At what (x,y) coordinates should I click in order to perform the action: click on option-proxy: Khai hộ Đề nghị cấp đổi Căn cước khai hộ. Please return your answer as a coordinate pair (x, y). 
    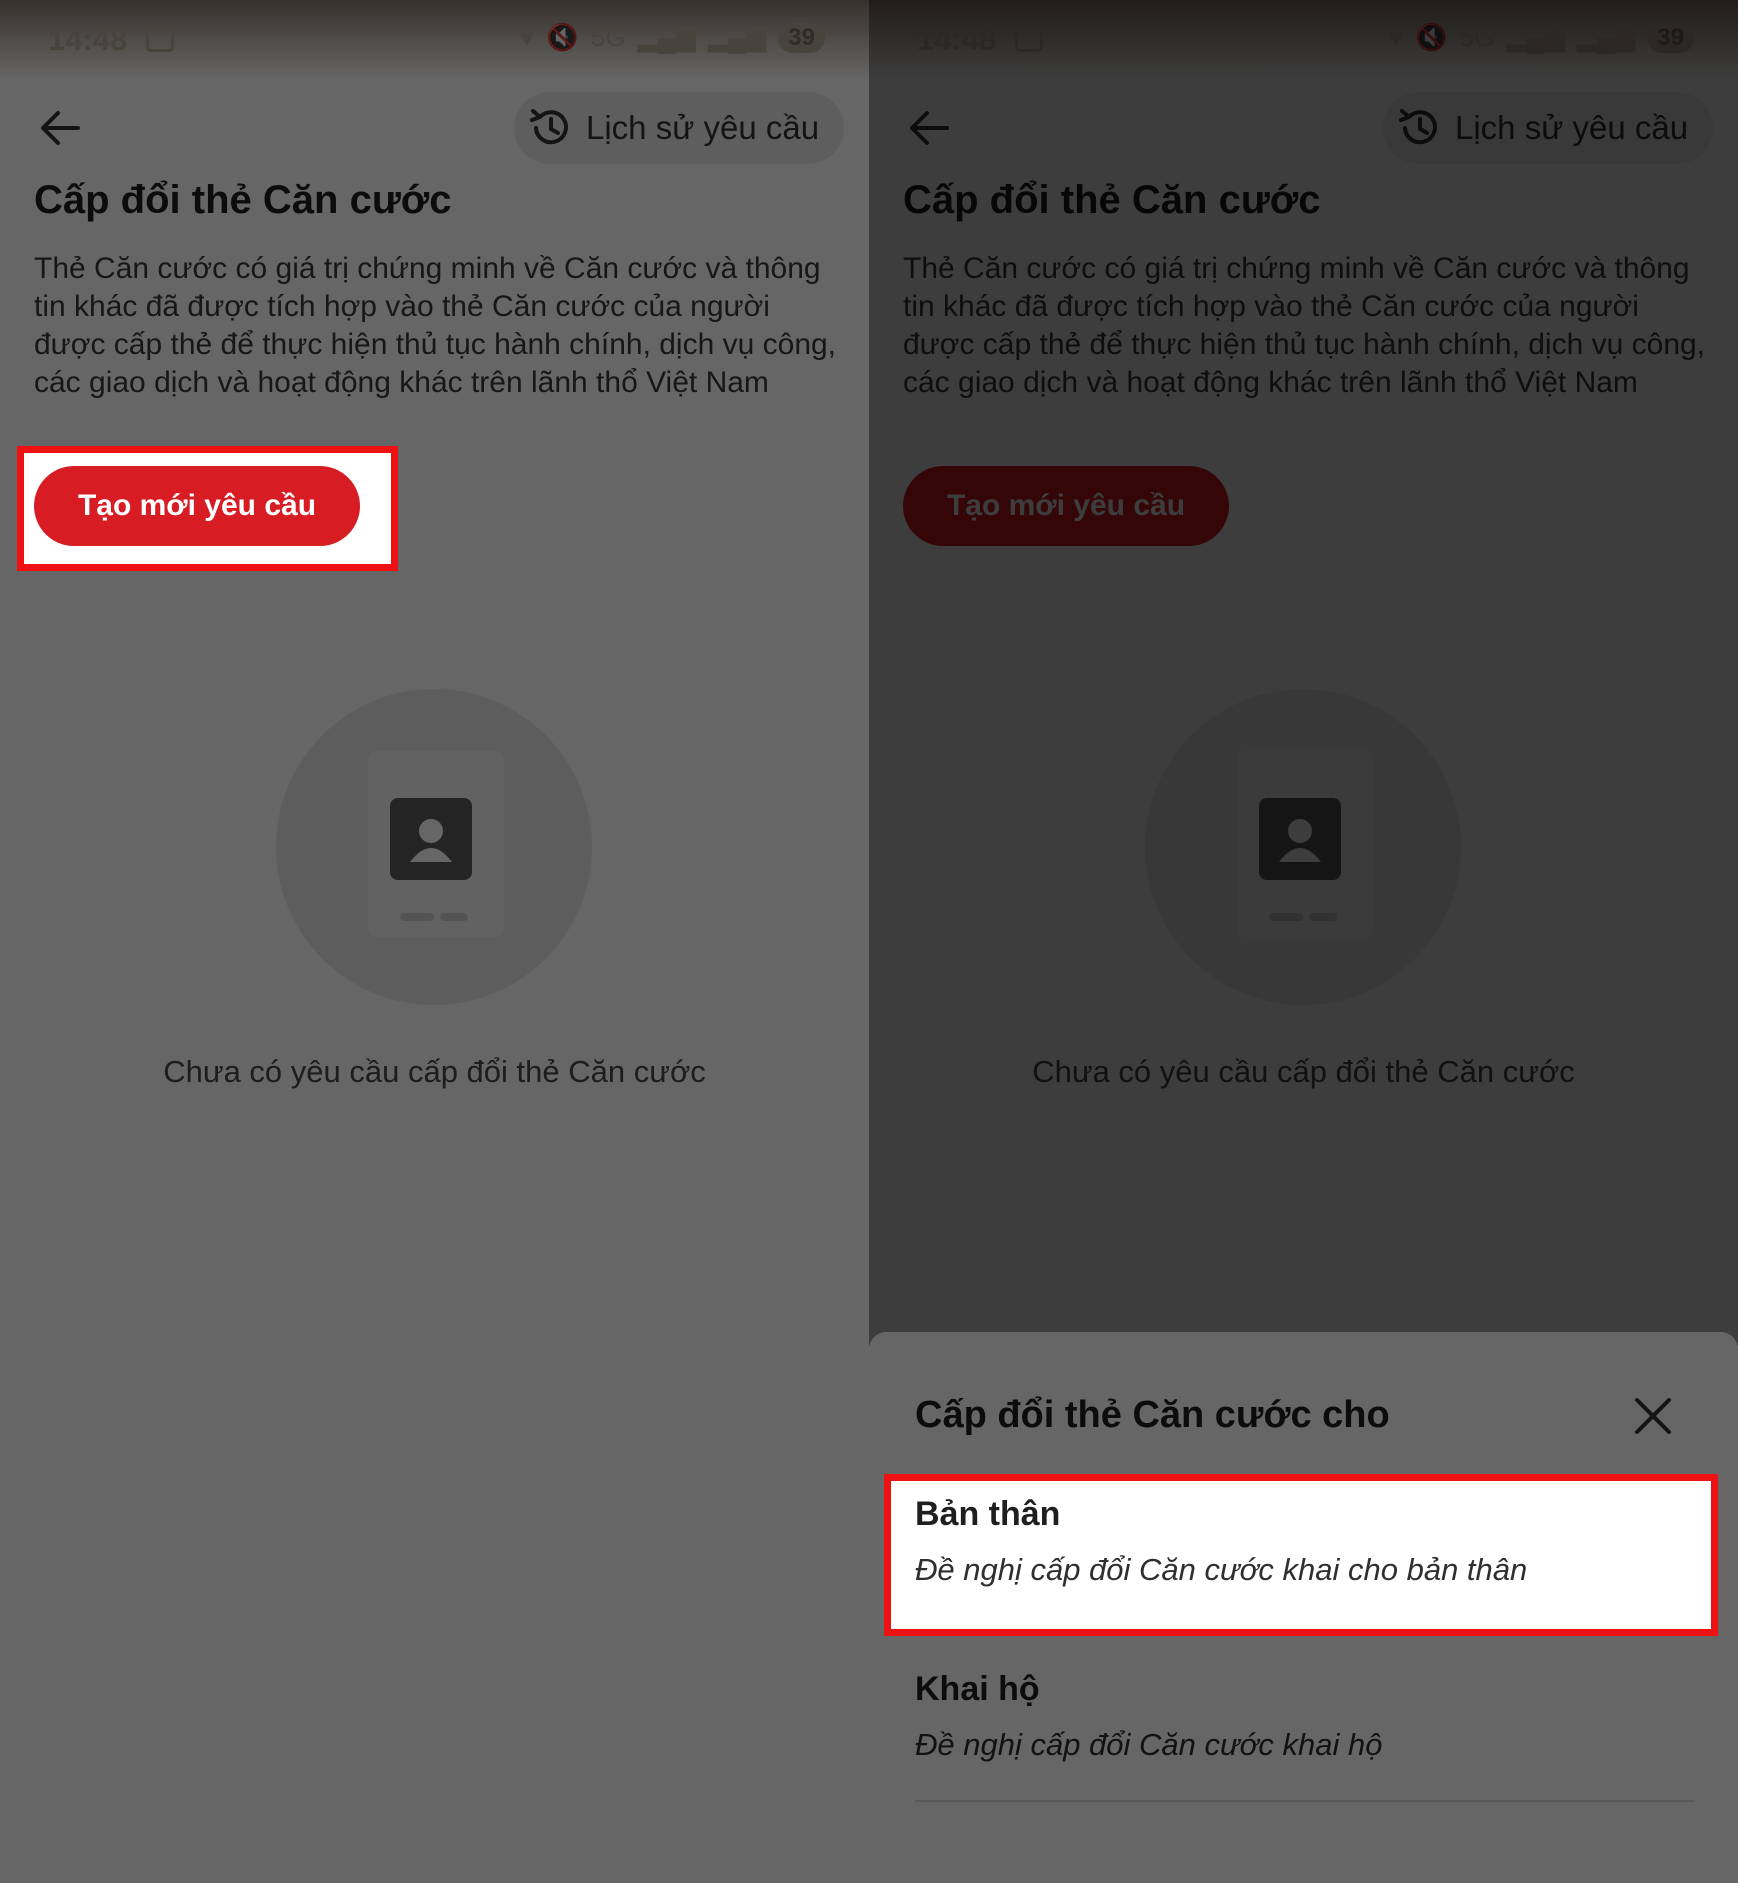
    Looking at the image, I should click on (1305, 1716).